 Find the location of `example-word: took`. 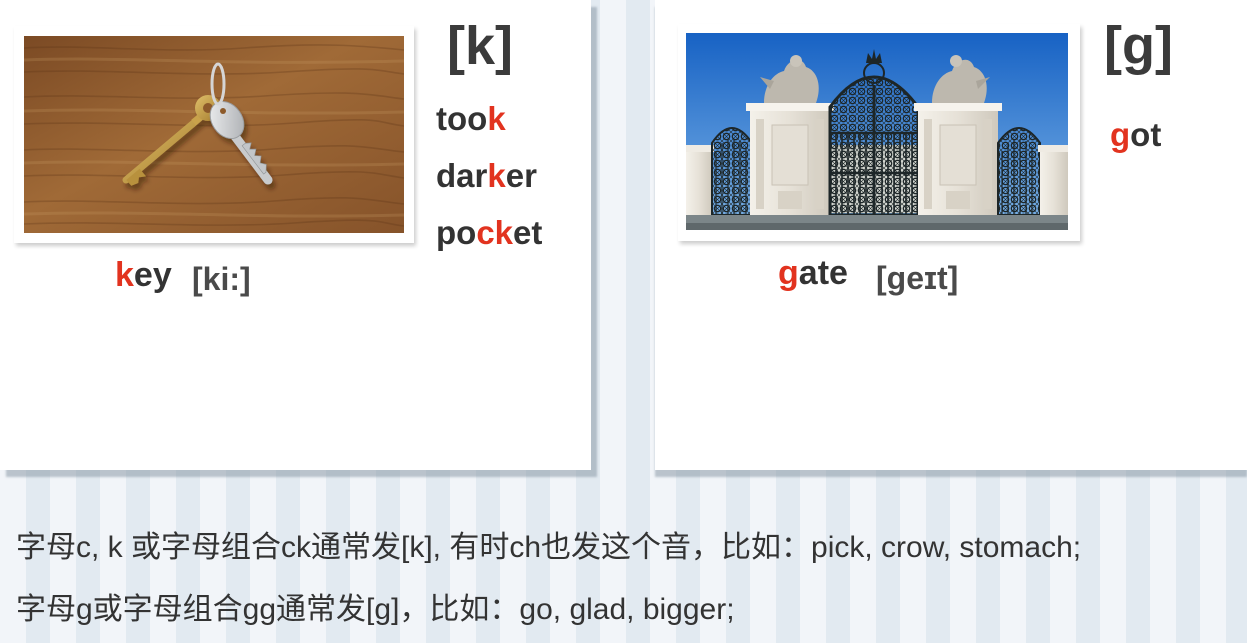

example-word: took is located at coordinates (489, 118).